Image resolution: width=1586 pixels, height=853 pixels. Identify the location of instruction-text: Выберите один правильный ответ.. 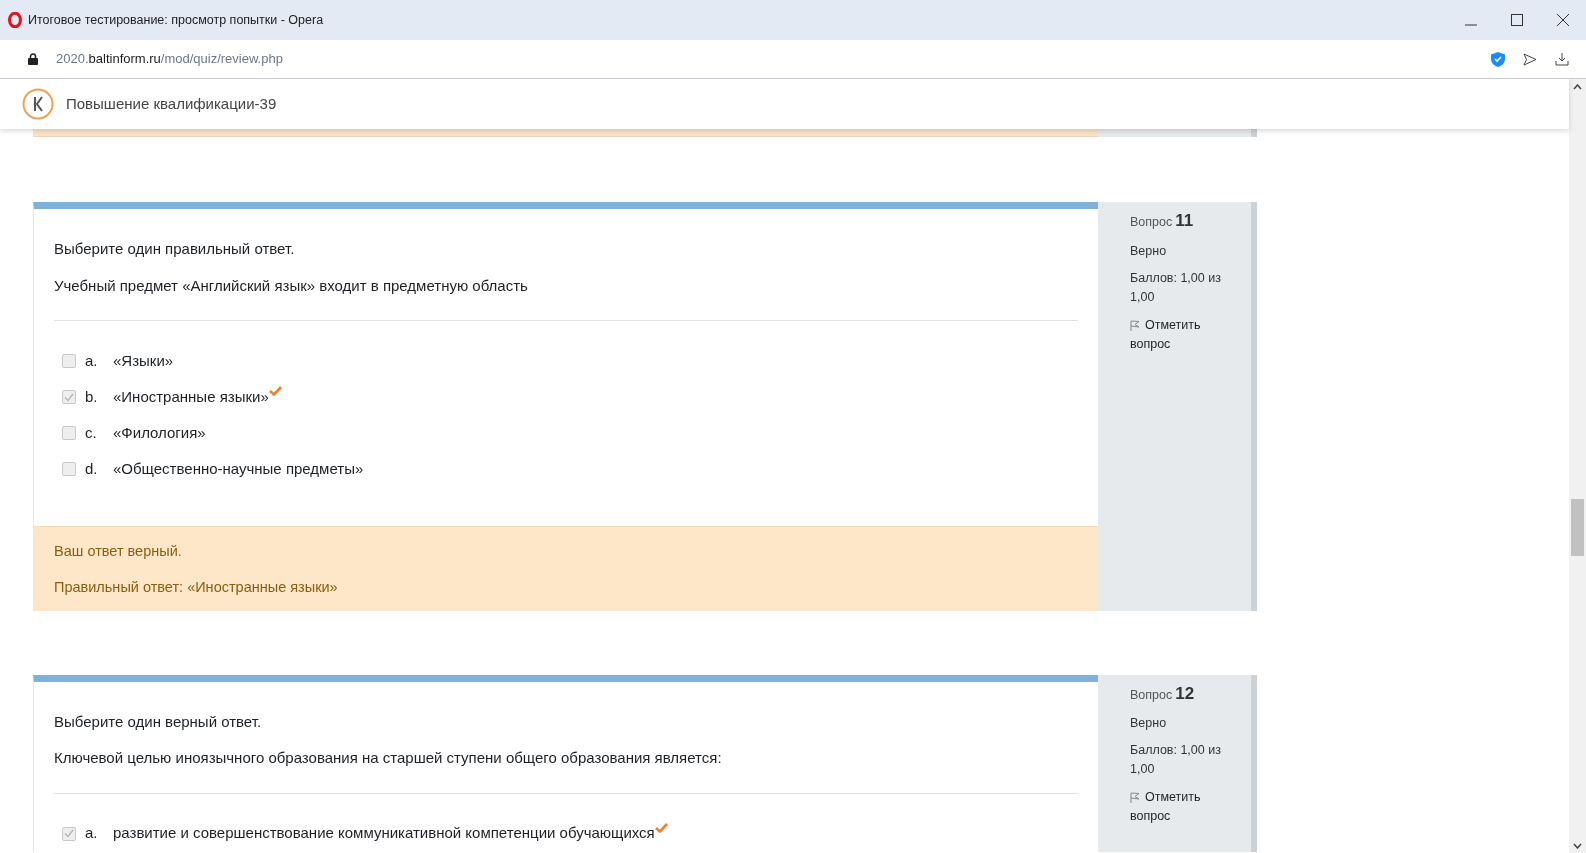
(175, 249).